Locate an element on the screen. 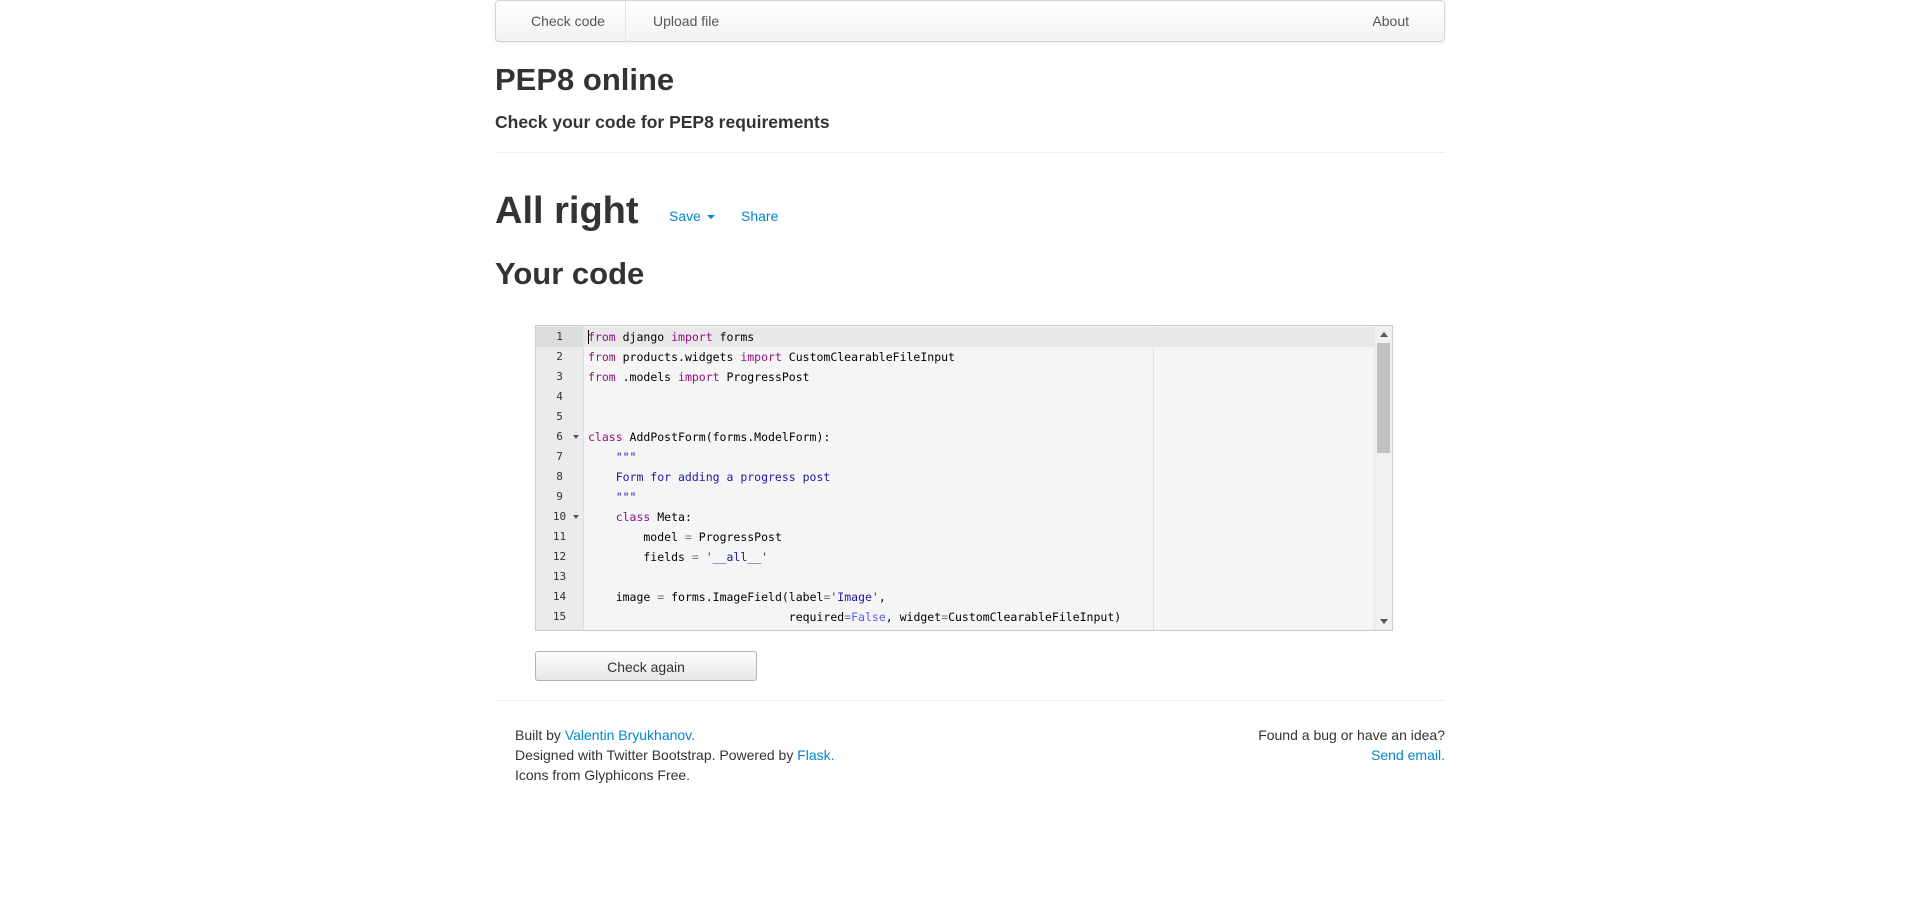 This screenshot has height=914, width=1920. code-line: 7 """ is located at coordinates (955, 457).